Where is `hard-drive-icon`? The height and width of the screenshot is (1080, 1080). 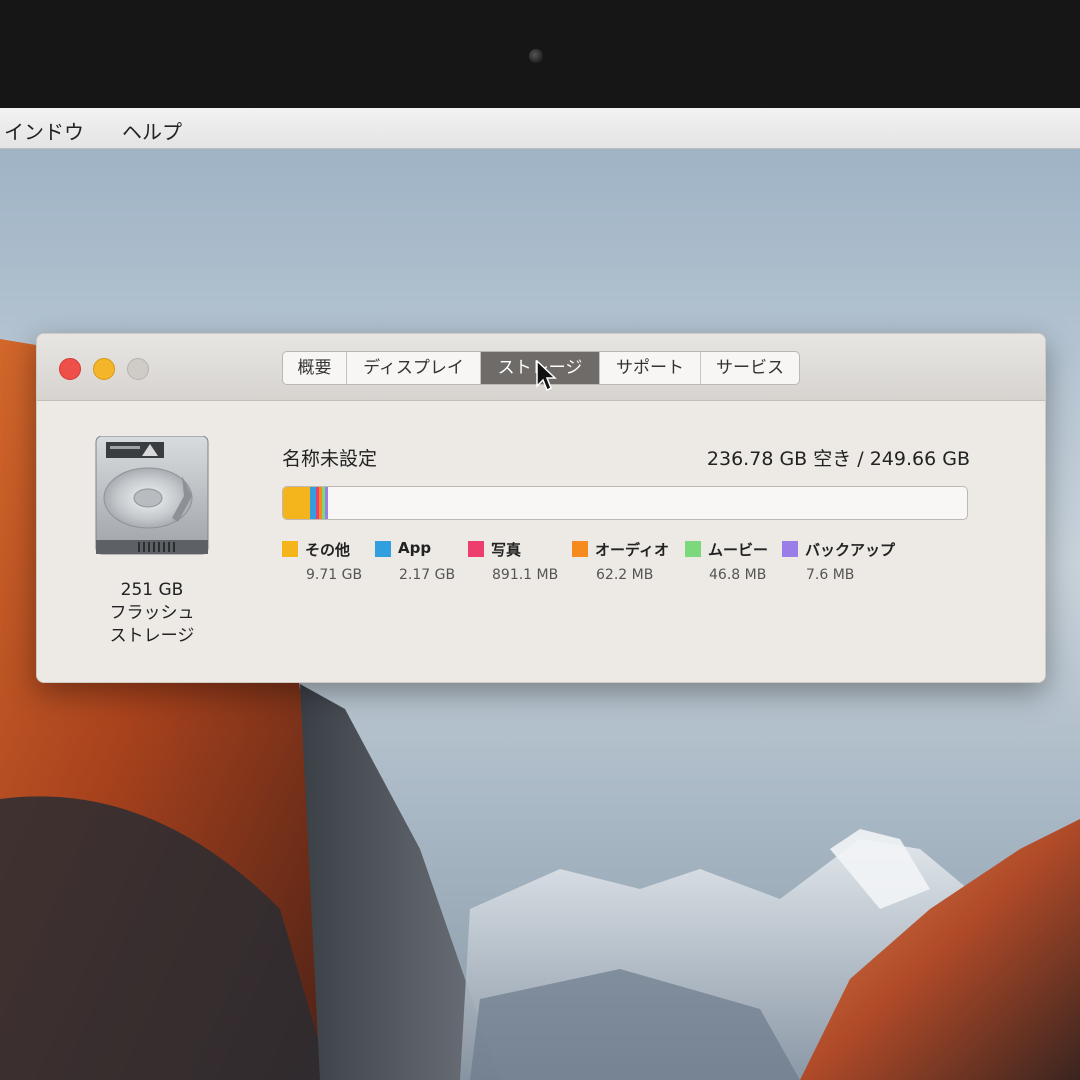 hard-drive-icon is located at coordinates (152, 495).